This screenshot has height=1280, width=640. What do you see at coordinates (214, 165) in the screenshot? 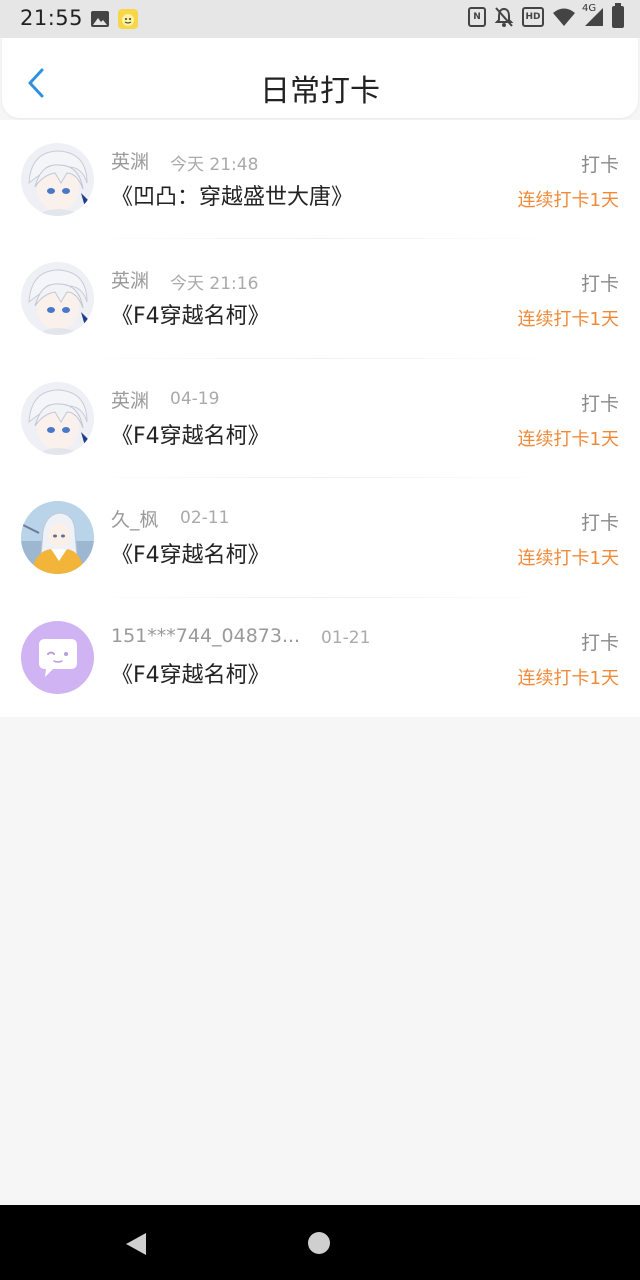
I see `post-time: 今天 21:48` at bounding box center [214, 165].